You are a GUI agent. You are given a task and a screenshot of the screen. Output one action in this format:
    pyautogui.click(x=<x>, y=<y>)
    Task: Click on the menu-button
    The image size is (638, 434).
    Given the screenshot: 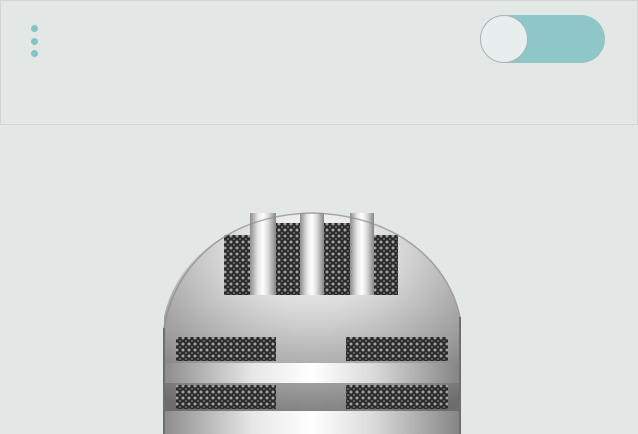 What is the action you would take?
    pyautogui.click(x=35, y=41)
    